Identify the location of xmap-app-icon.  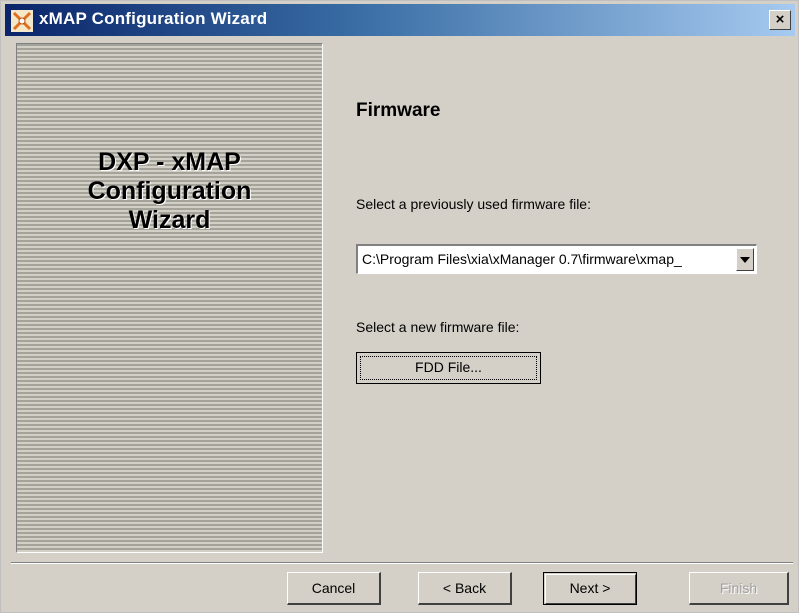
(22, 21).